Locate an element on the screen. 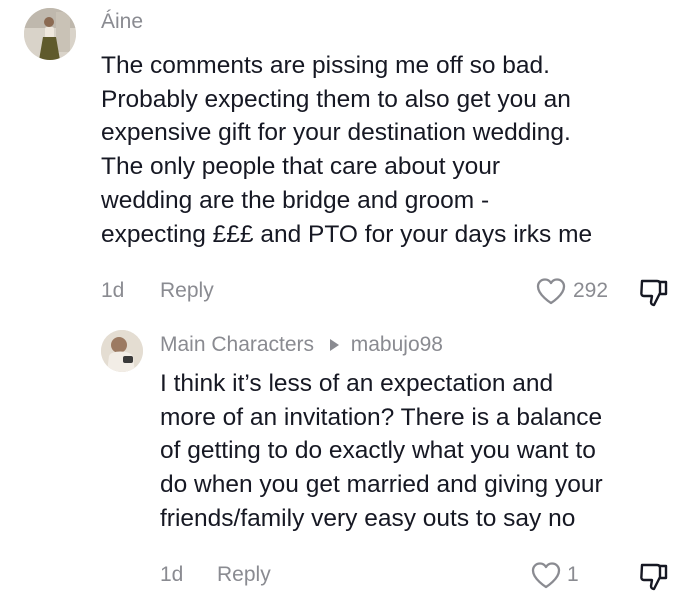 The image size is (700, 607). comment-reply-button: Reply is located at coordinates (187, 291).